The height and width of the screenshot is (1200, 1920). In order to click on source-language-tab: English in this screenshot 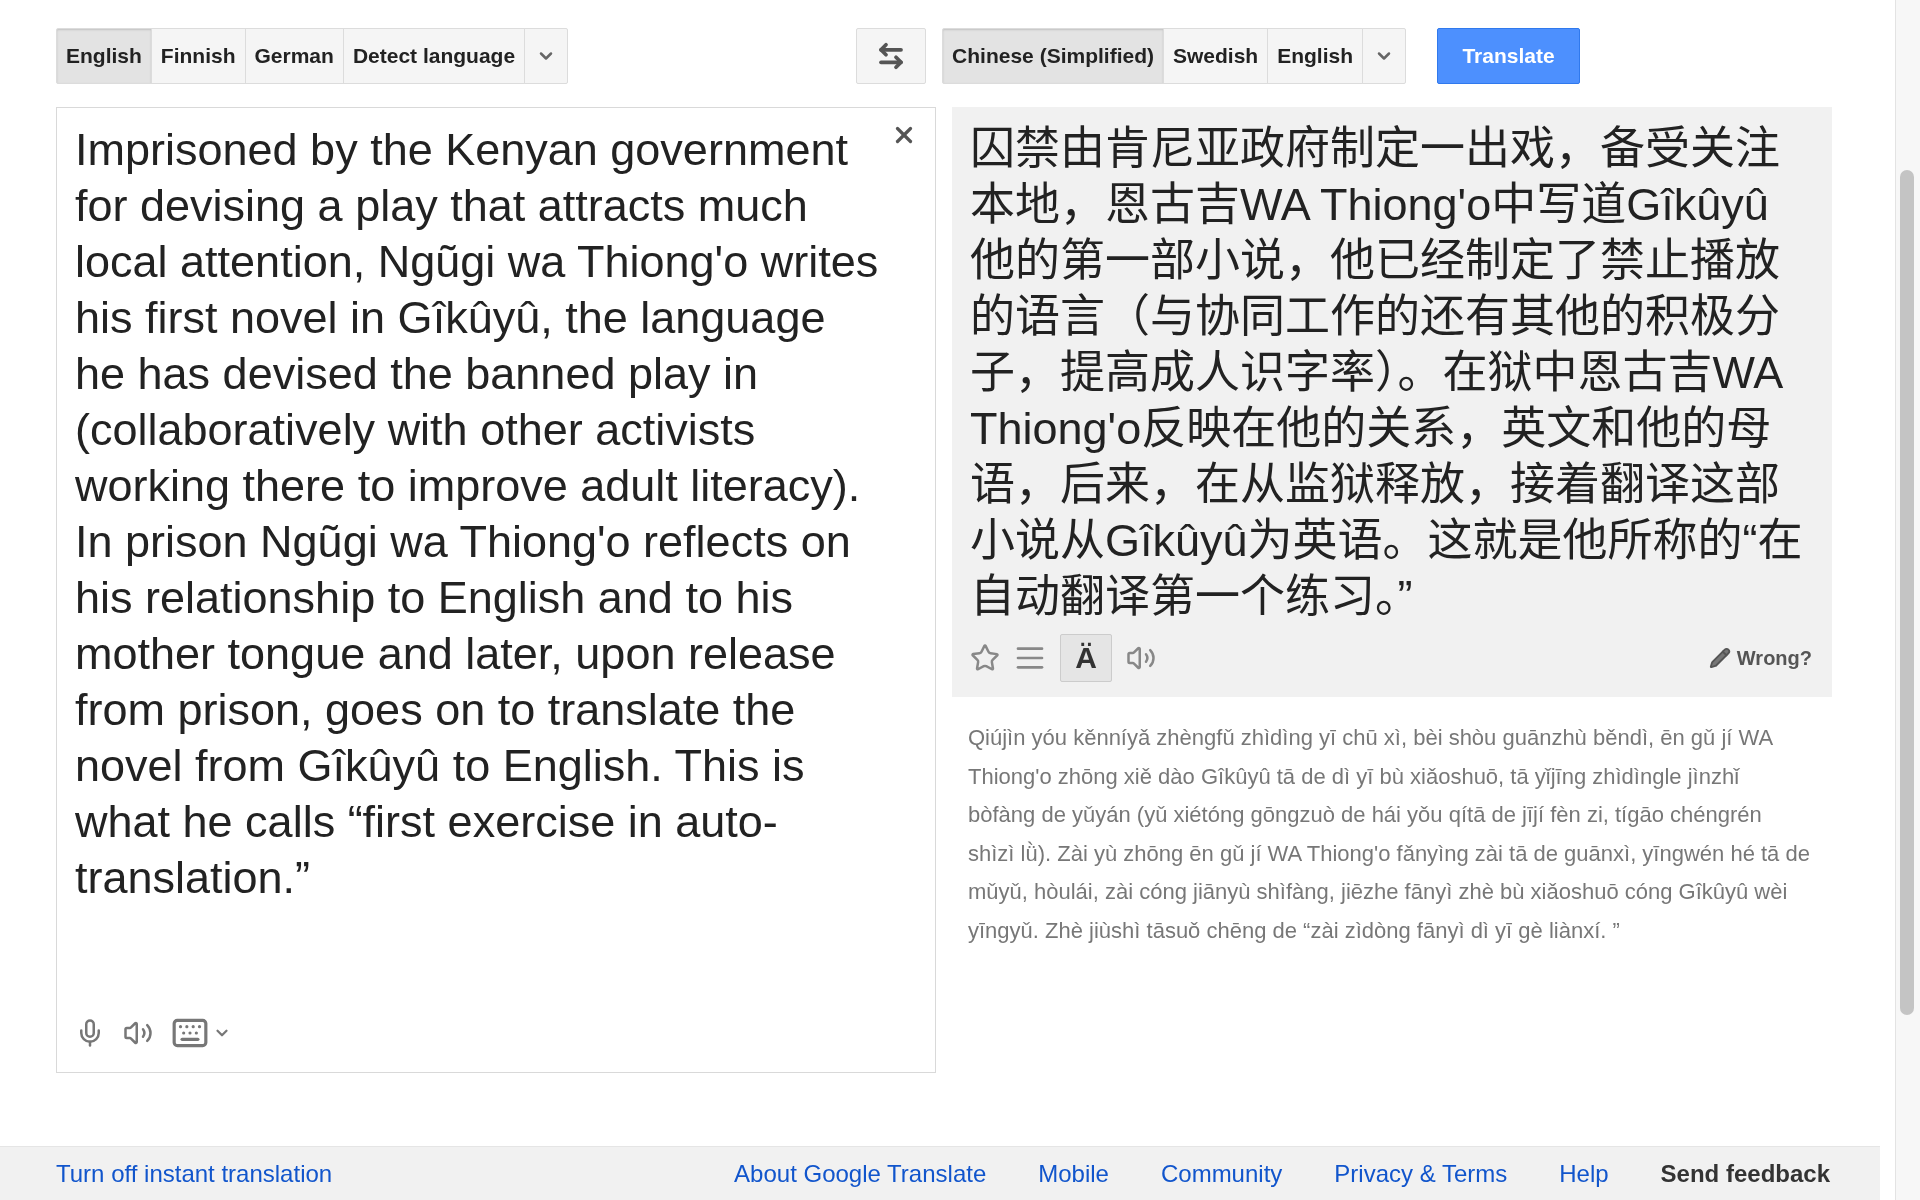, I will do `click(104, 56)`.